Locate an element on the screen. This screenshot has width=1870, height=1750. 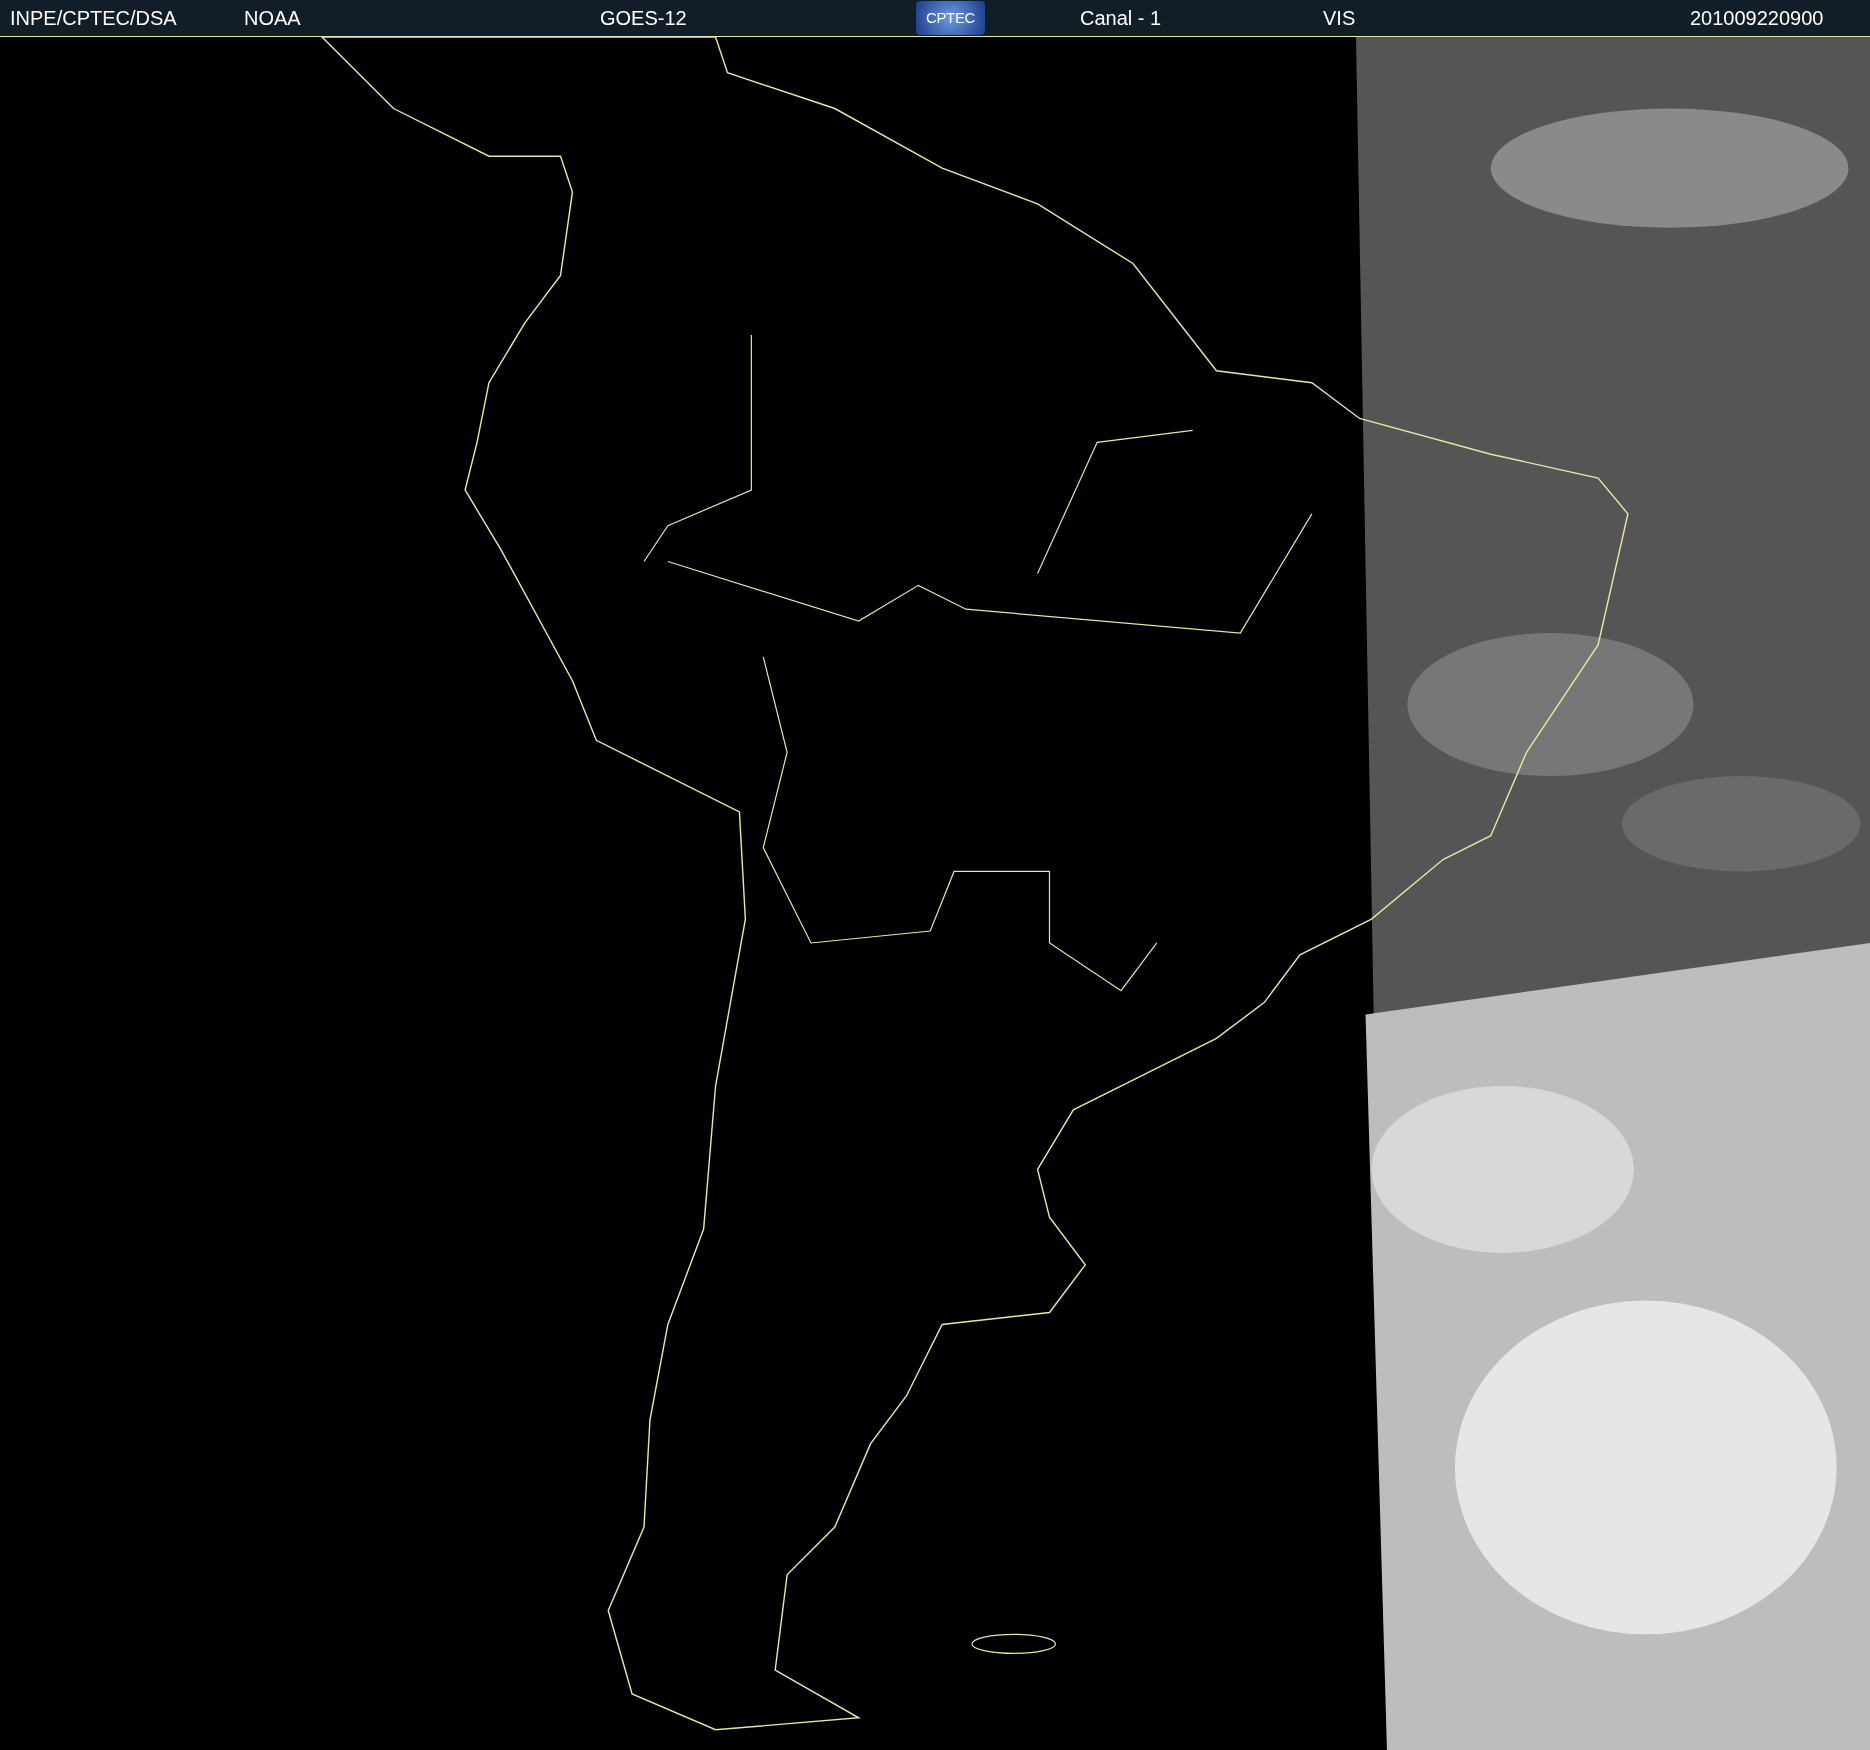
header-label: GOES-12 is located at coordinates (643, 18).